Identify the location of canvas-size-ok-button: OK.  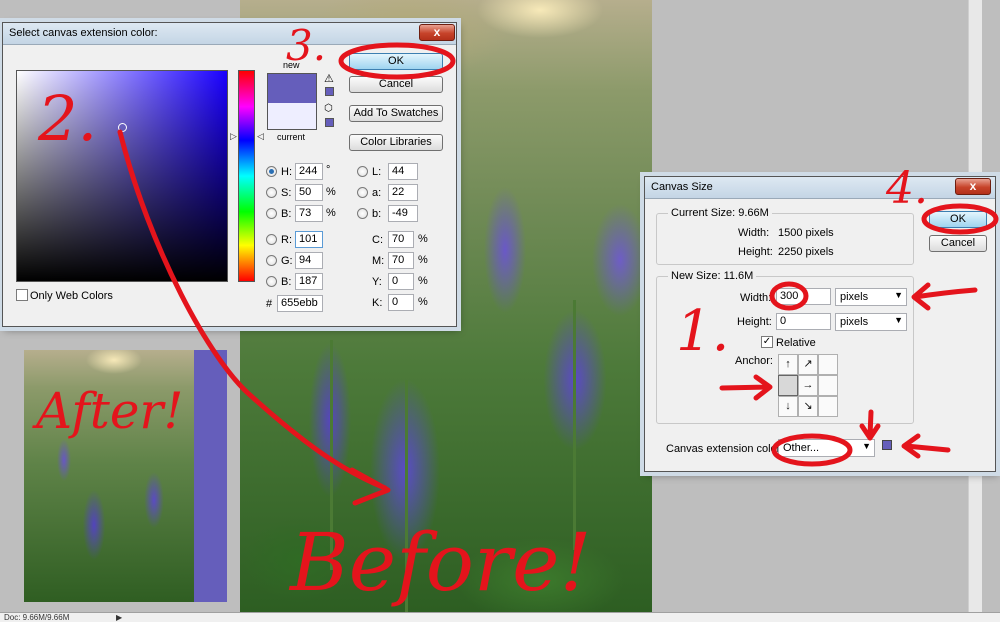
(958, 219).